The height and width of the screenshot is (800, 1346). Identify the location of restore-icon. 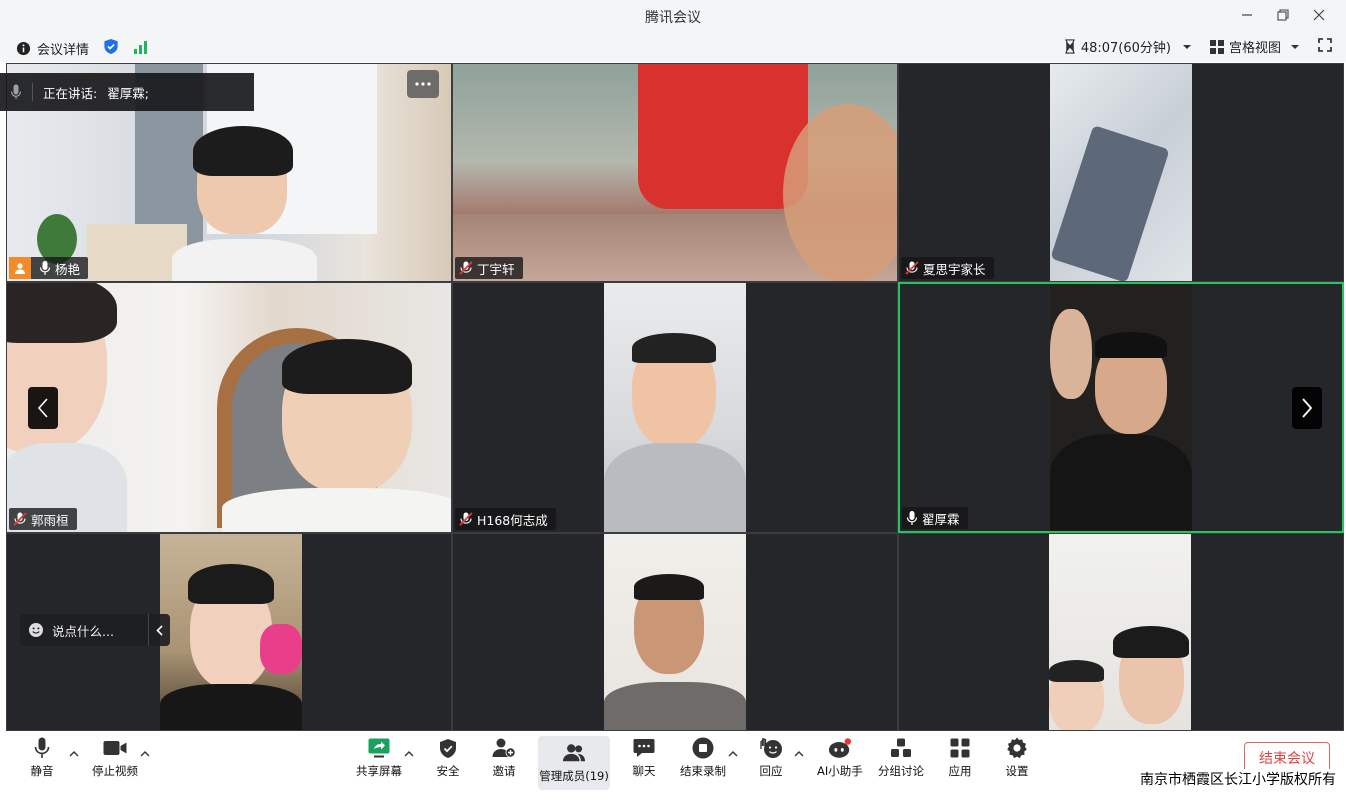
(1283, 15).